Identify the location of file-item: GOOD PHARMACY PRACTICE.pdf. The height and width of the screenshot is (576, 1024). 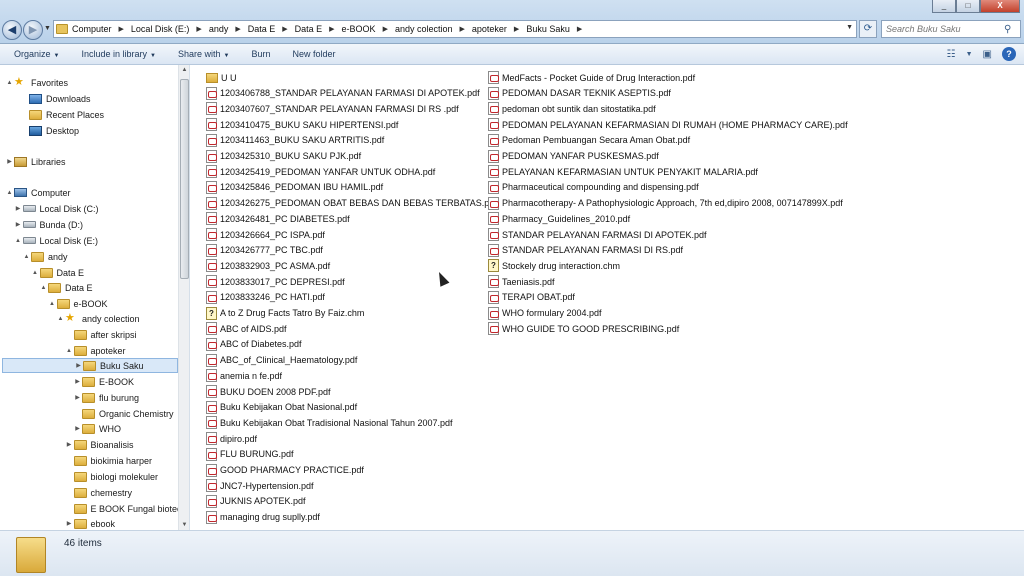
(285, 470).